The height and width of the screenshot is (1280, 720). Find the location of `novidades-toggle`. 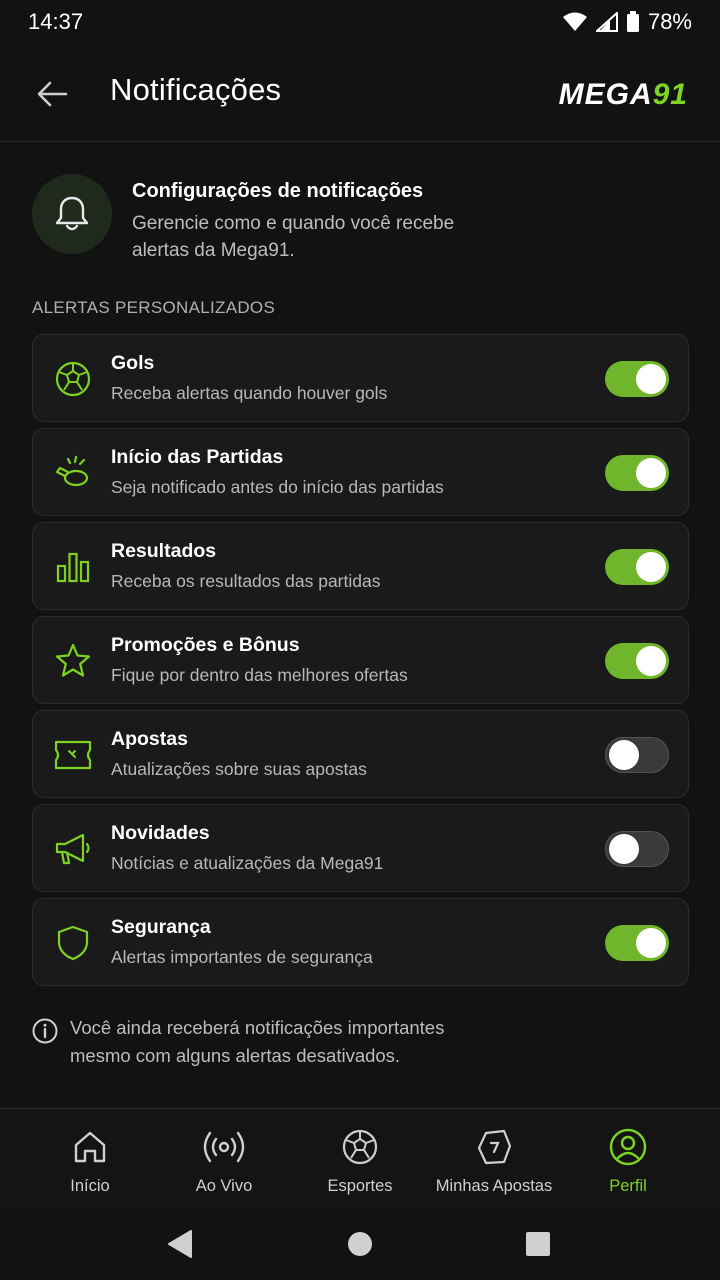

novidades-toggle is located at coordinates (637, 849).